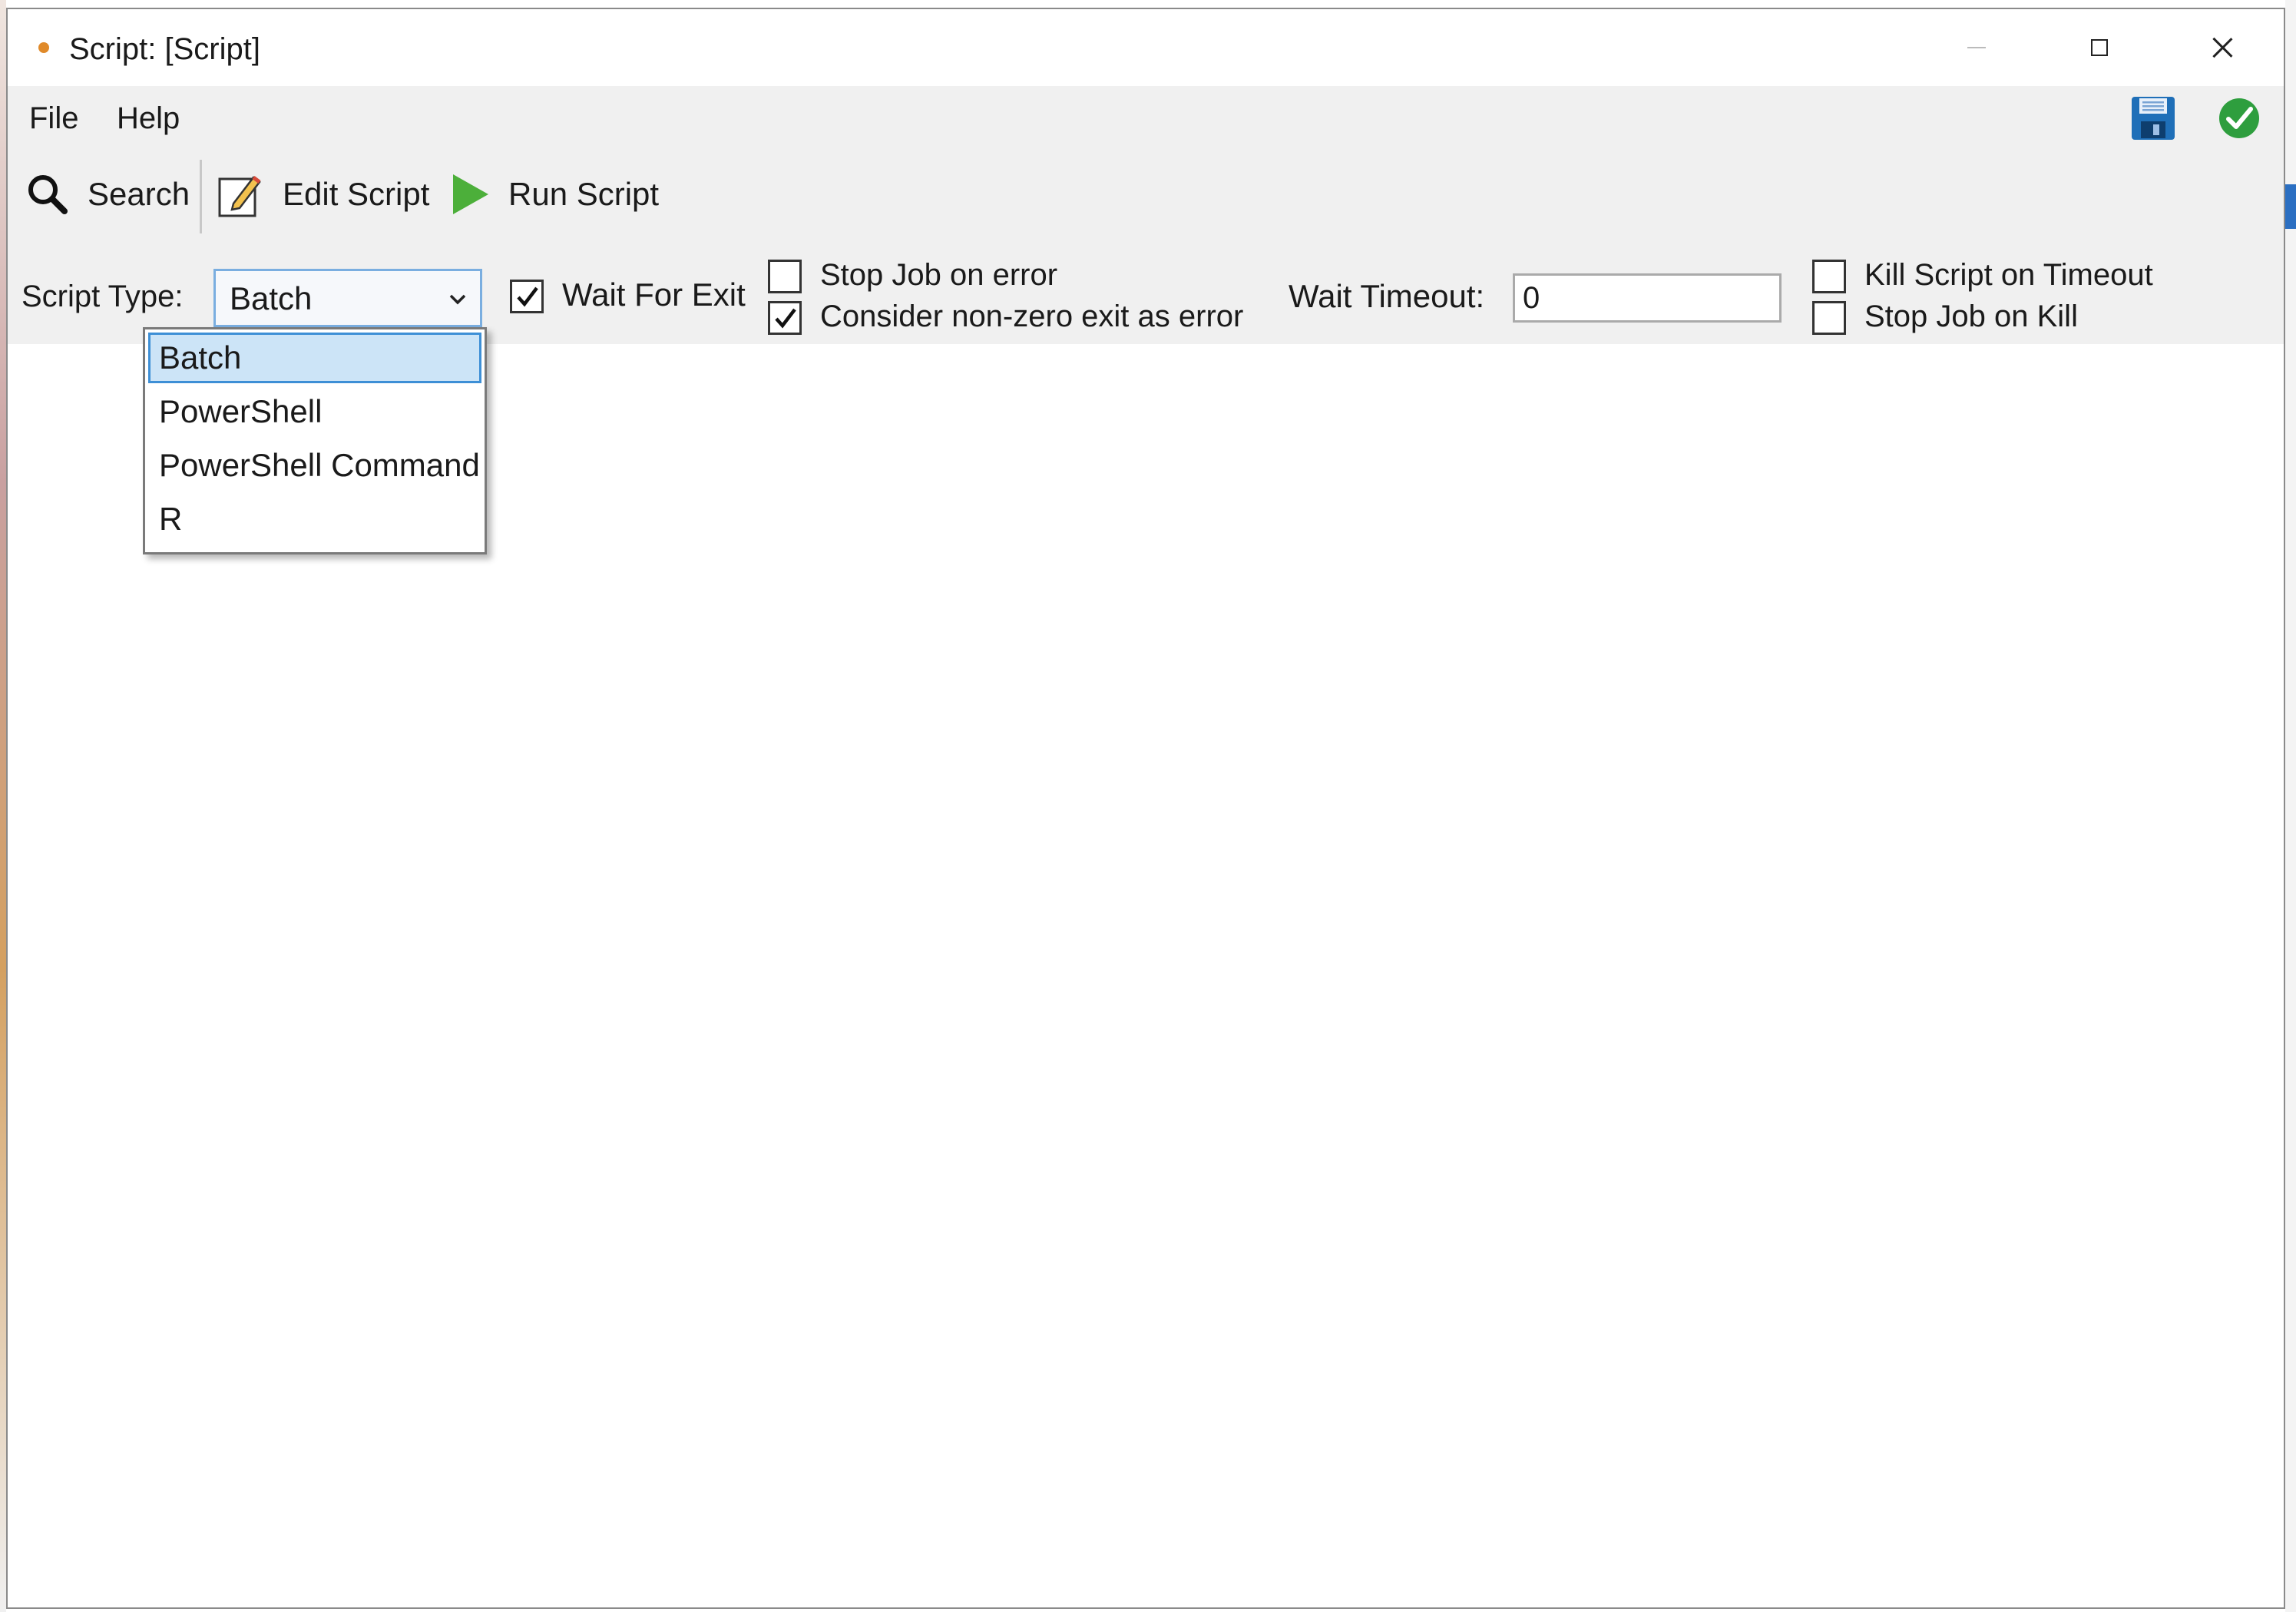  What do you see at coordinates (785, 318) in the screenshot?
I see `consider-nonzero-exit-checkbox` at bounding box center [785, 318].